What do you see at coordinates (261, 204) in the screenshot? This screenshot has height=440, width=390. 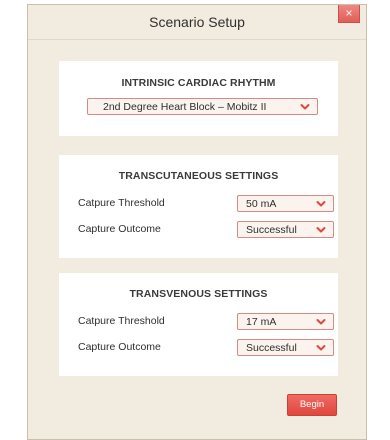 I see `tc-threshold-value: 50 mA` at bounding box center [261, 204].